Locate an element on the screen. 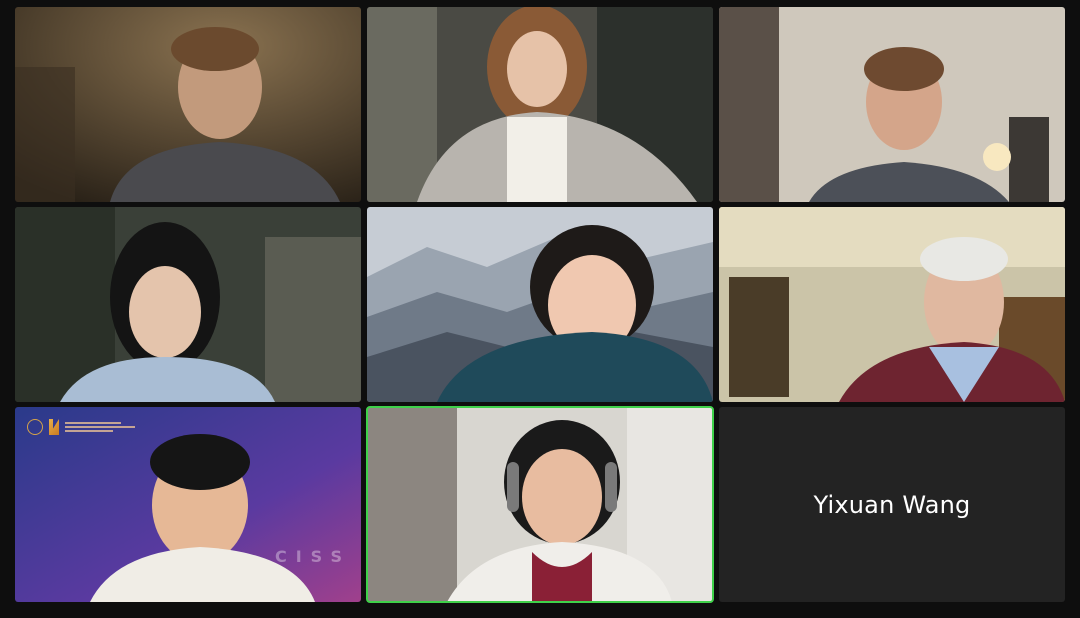 The height and width of the screenshot is (618, 1080). video-tile-participant-9-camera-off: Yixuan Wang is located at coordinates (892, 504).